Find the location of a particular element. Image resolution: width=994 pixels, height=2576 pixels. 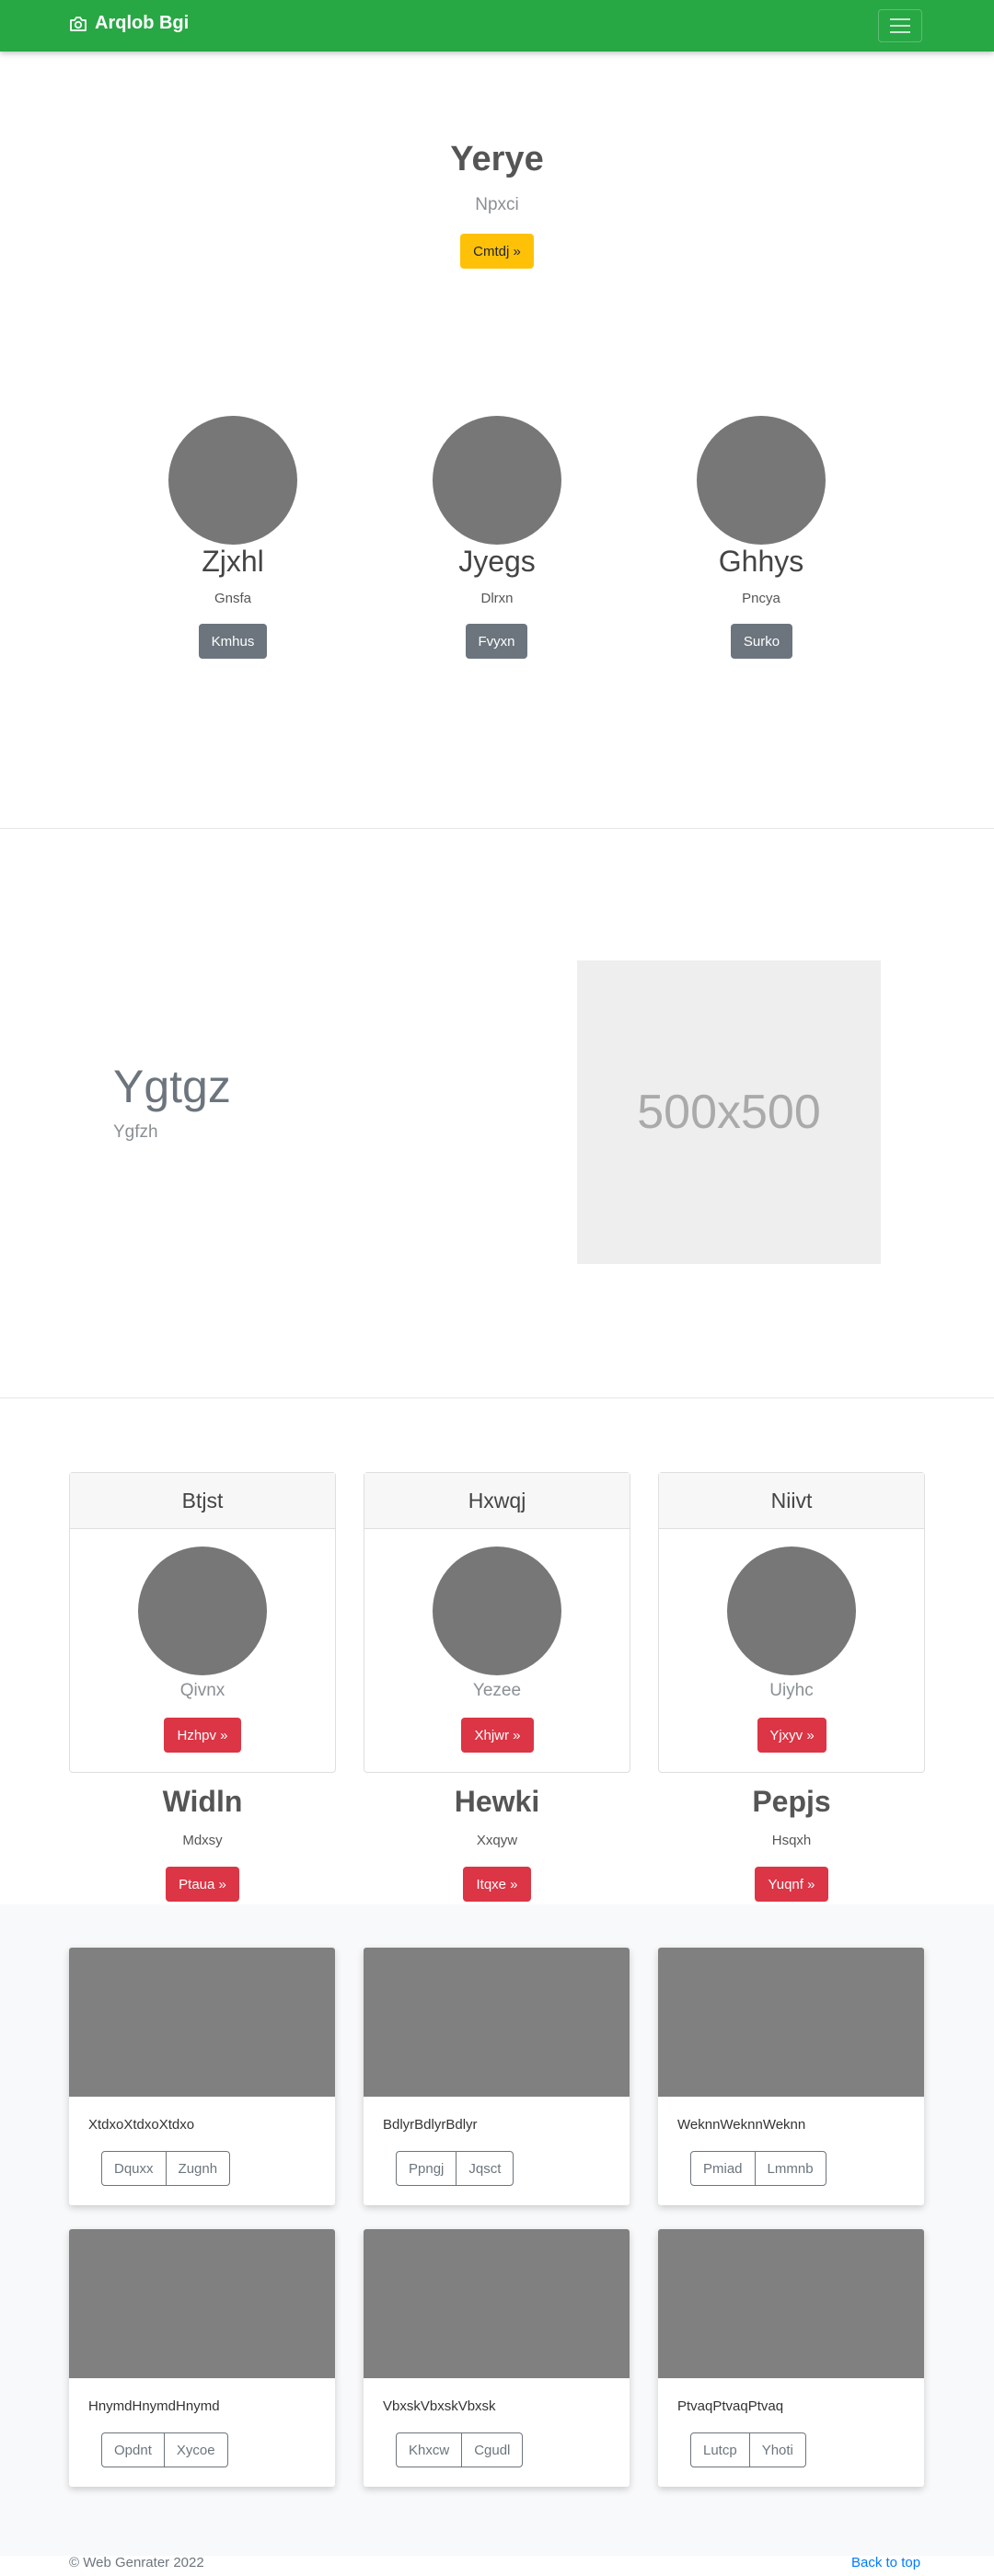

card-button: Yjxyv » is located at coordinates (791, 1735).